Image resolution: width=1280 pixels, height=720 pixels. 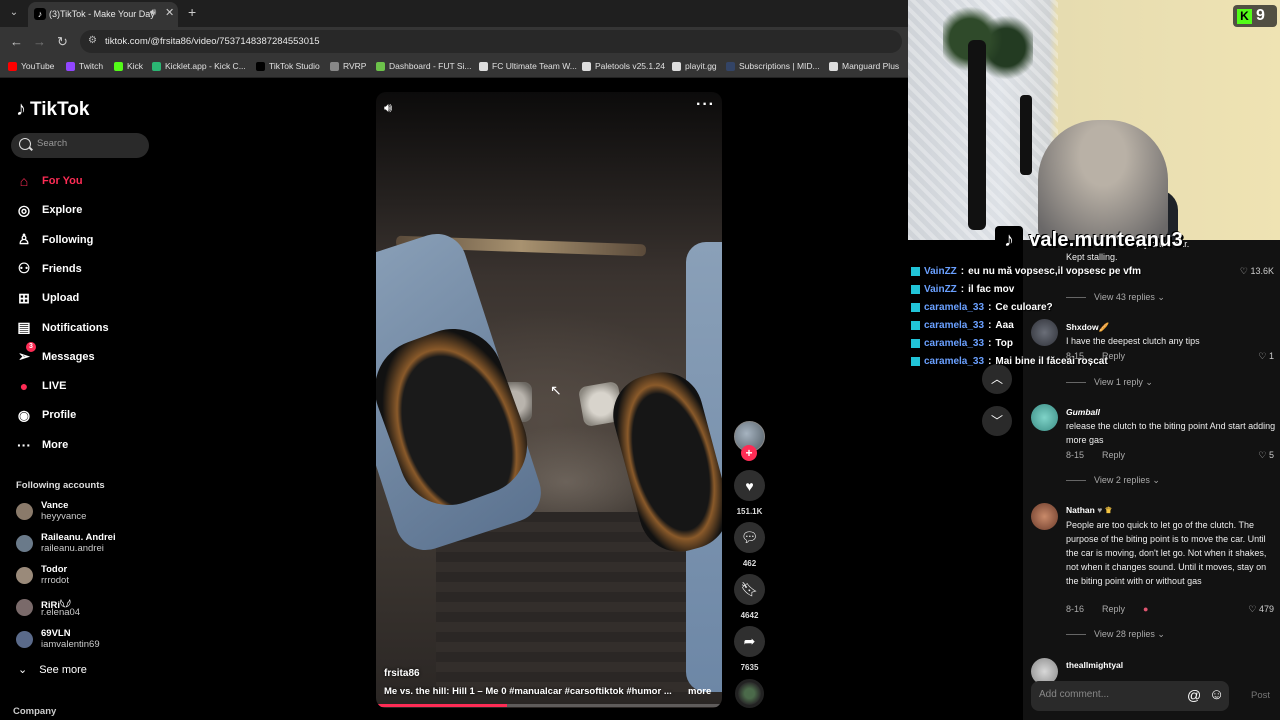 I want to click on tab-list-icon: ⌄, so click(x=14, y=13).